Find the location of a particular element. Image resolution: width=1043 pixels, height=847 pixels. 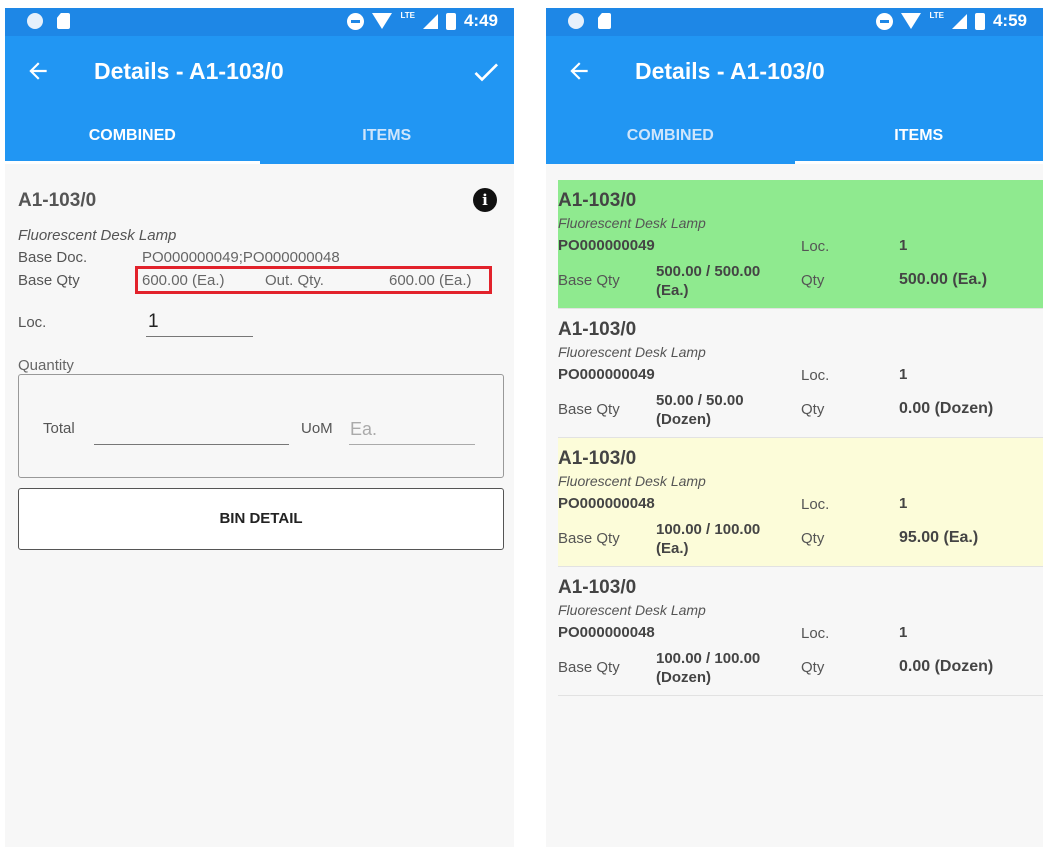

out-qty-label: Out. Qty. is located at coordinates (294, 280).